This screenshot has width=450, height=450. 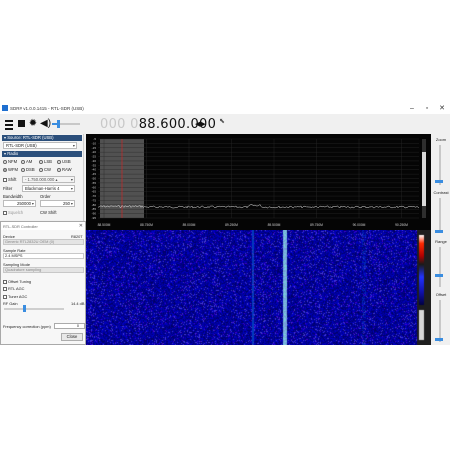 What do you see at coordinates (27, 326) in the screenshot?
I see `frequency-correction-label: Frequency correction (ppm)` at bounding box center [27, 326].